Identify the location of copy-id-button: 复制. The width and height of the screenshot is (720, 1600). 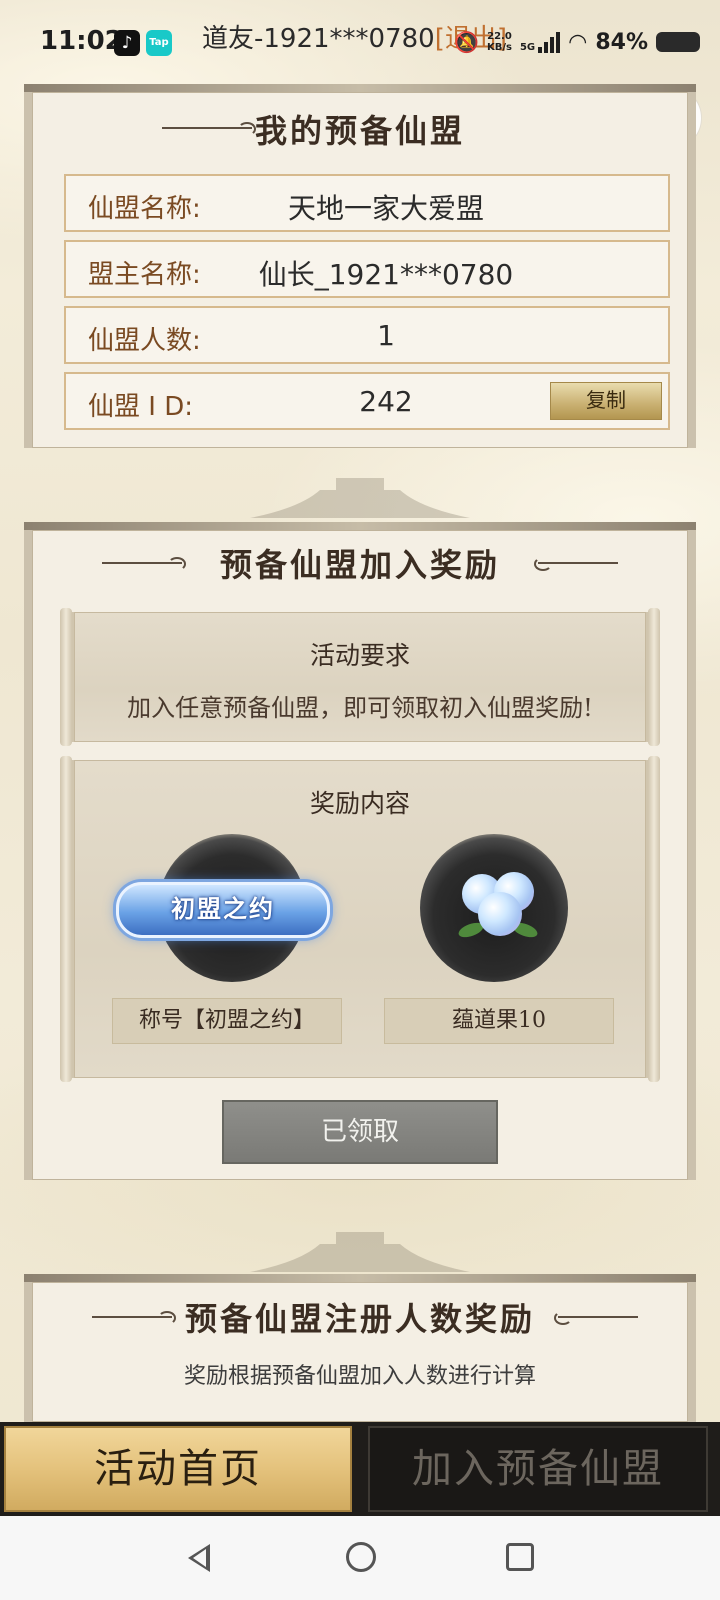
(606, 401).